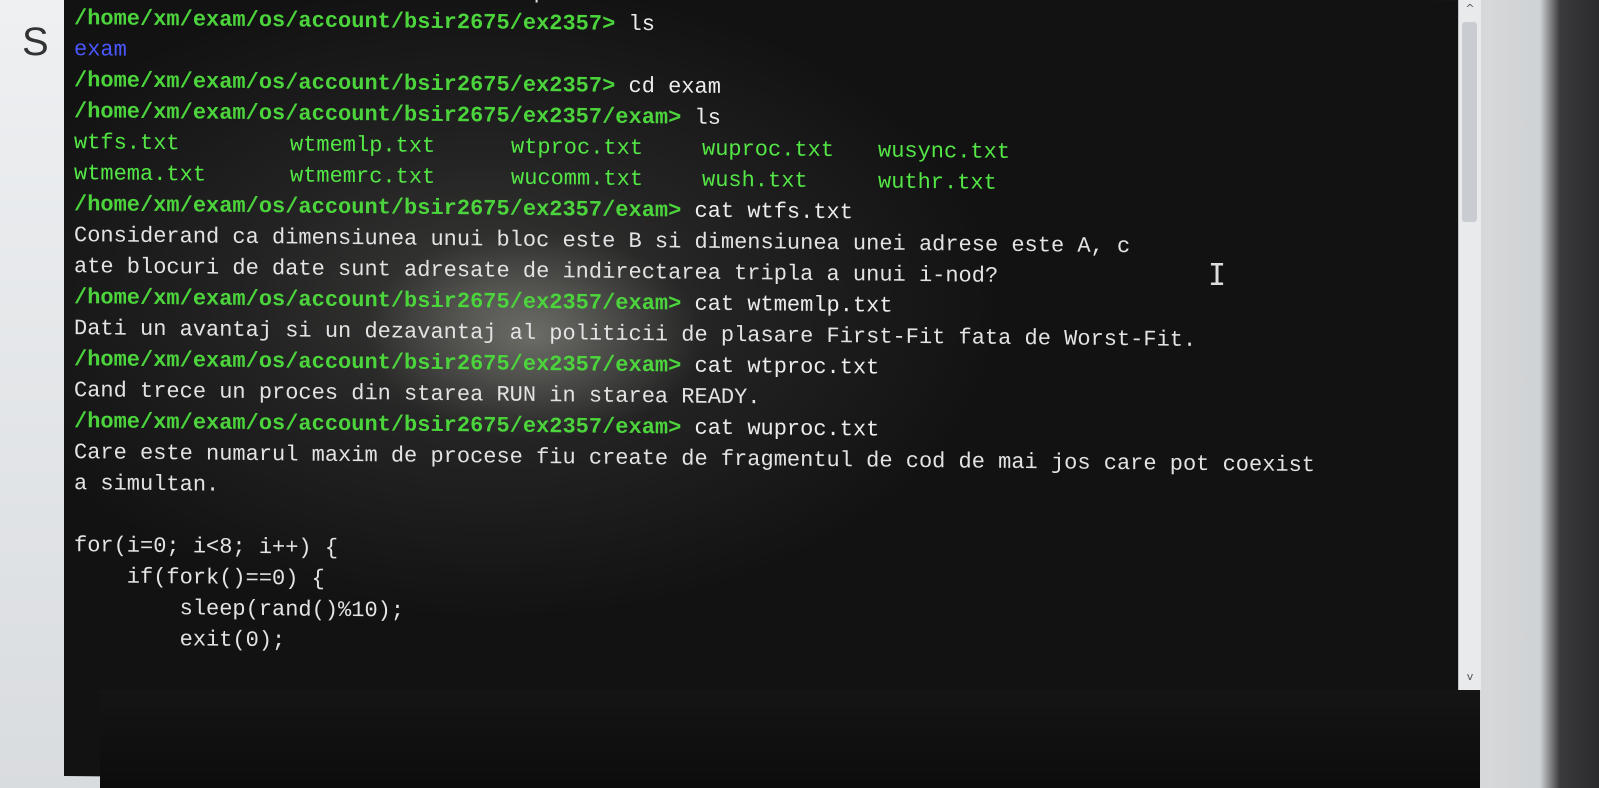  Describe the element at coordinates (1469, 122) in the screenshot. I see `scroll-thumb` at that location.